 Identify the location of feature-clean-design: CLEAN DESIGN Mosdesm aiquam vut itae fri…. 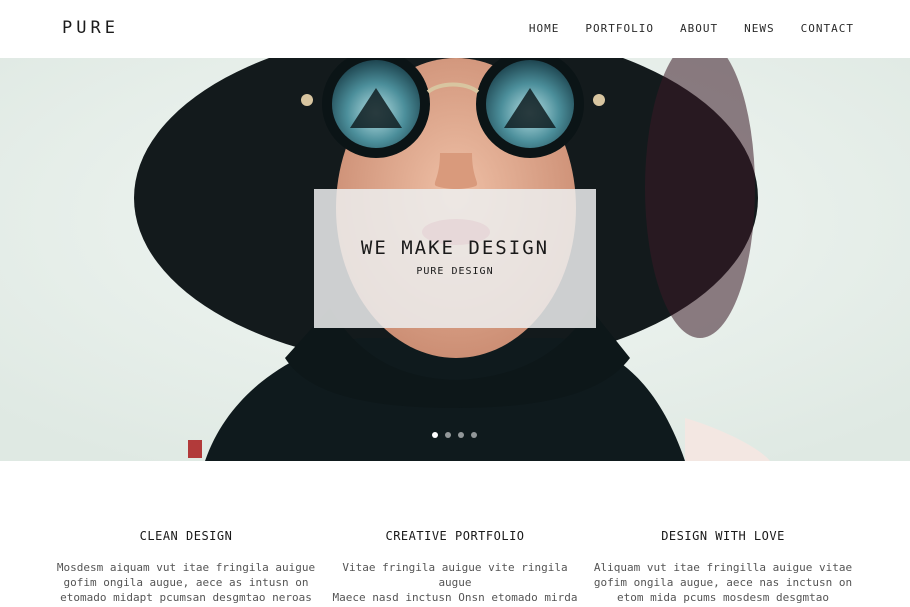
(186, 567).